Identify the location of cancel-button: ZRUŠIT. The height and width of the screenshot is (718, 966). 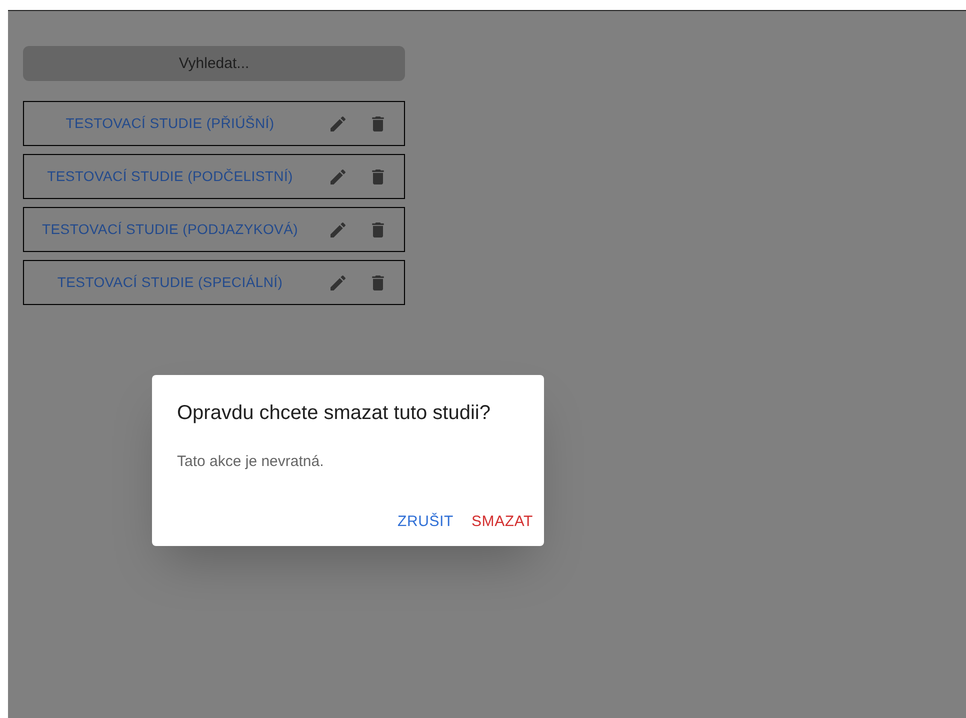
(426, 521).